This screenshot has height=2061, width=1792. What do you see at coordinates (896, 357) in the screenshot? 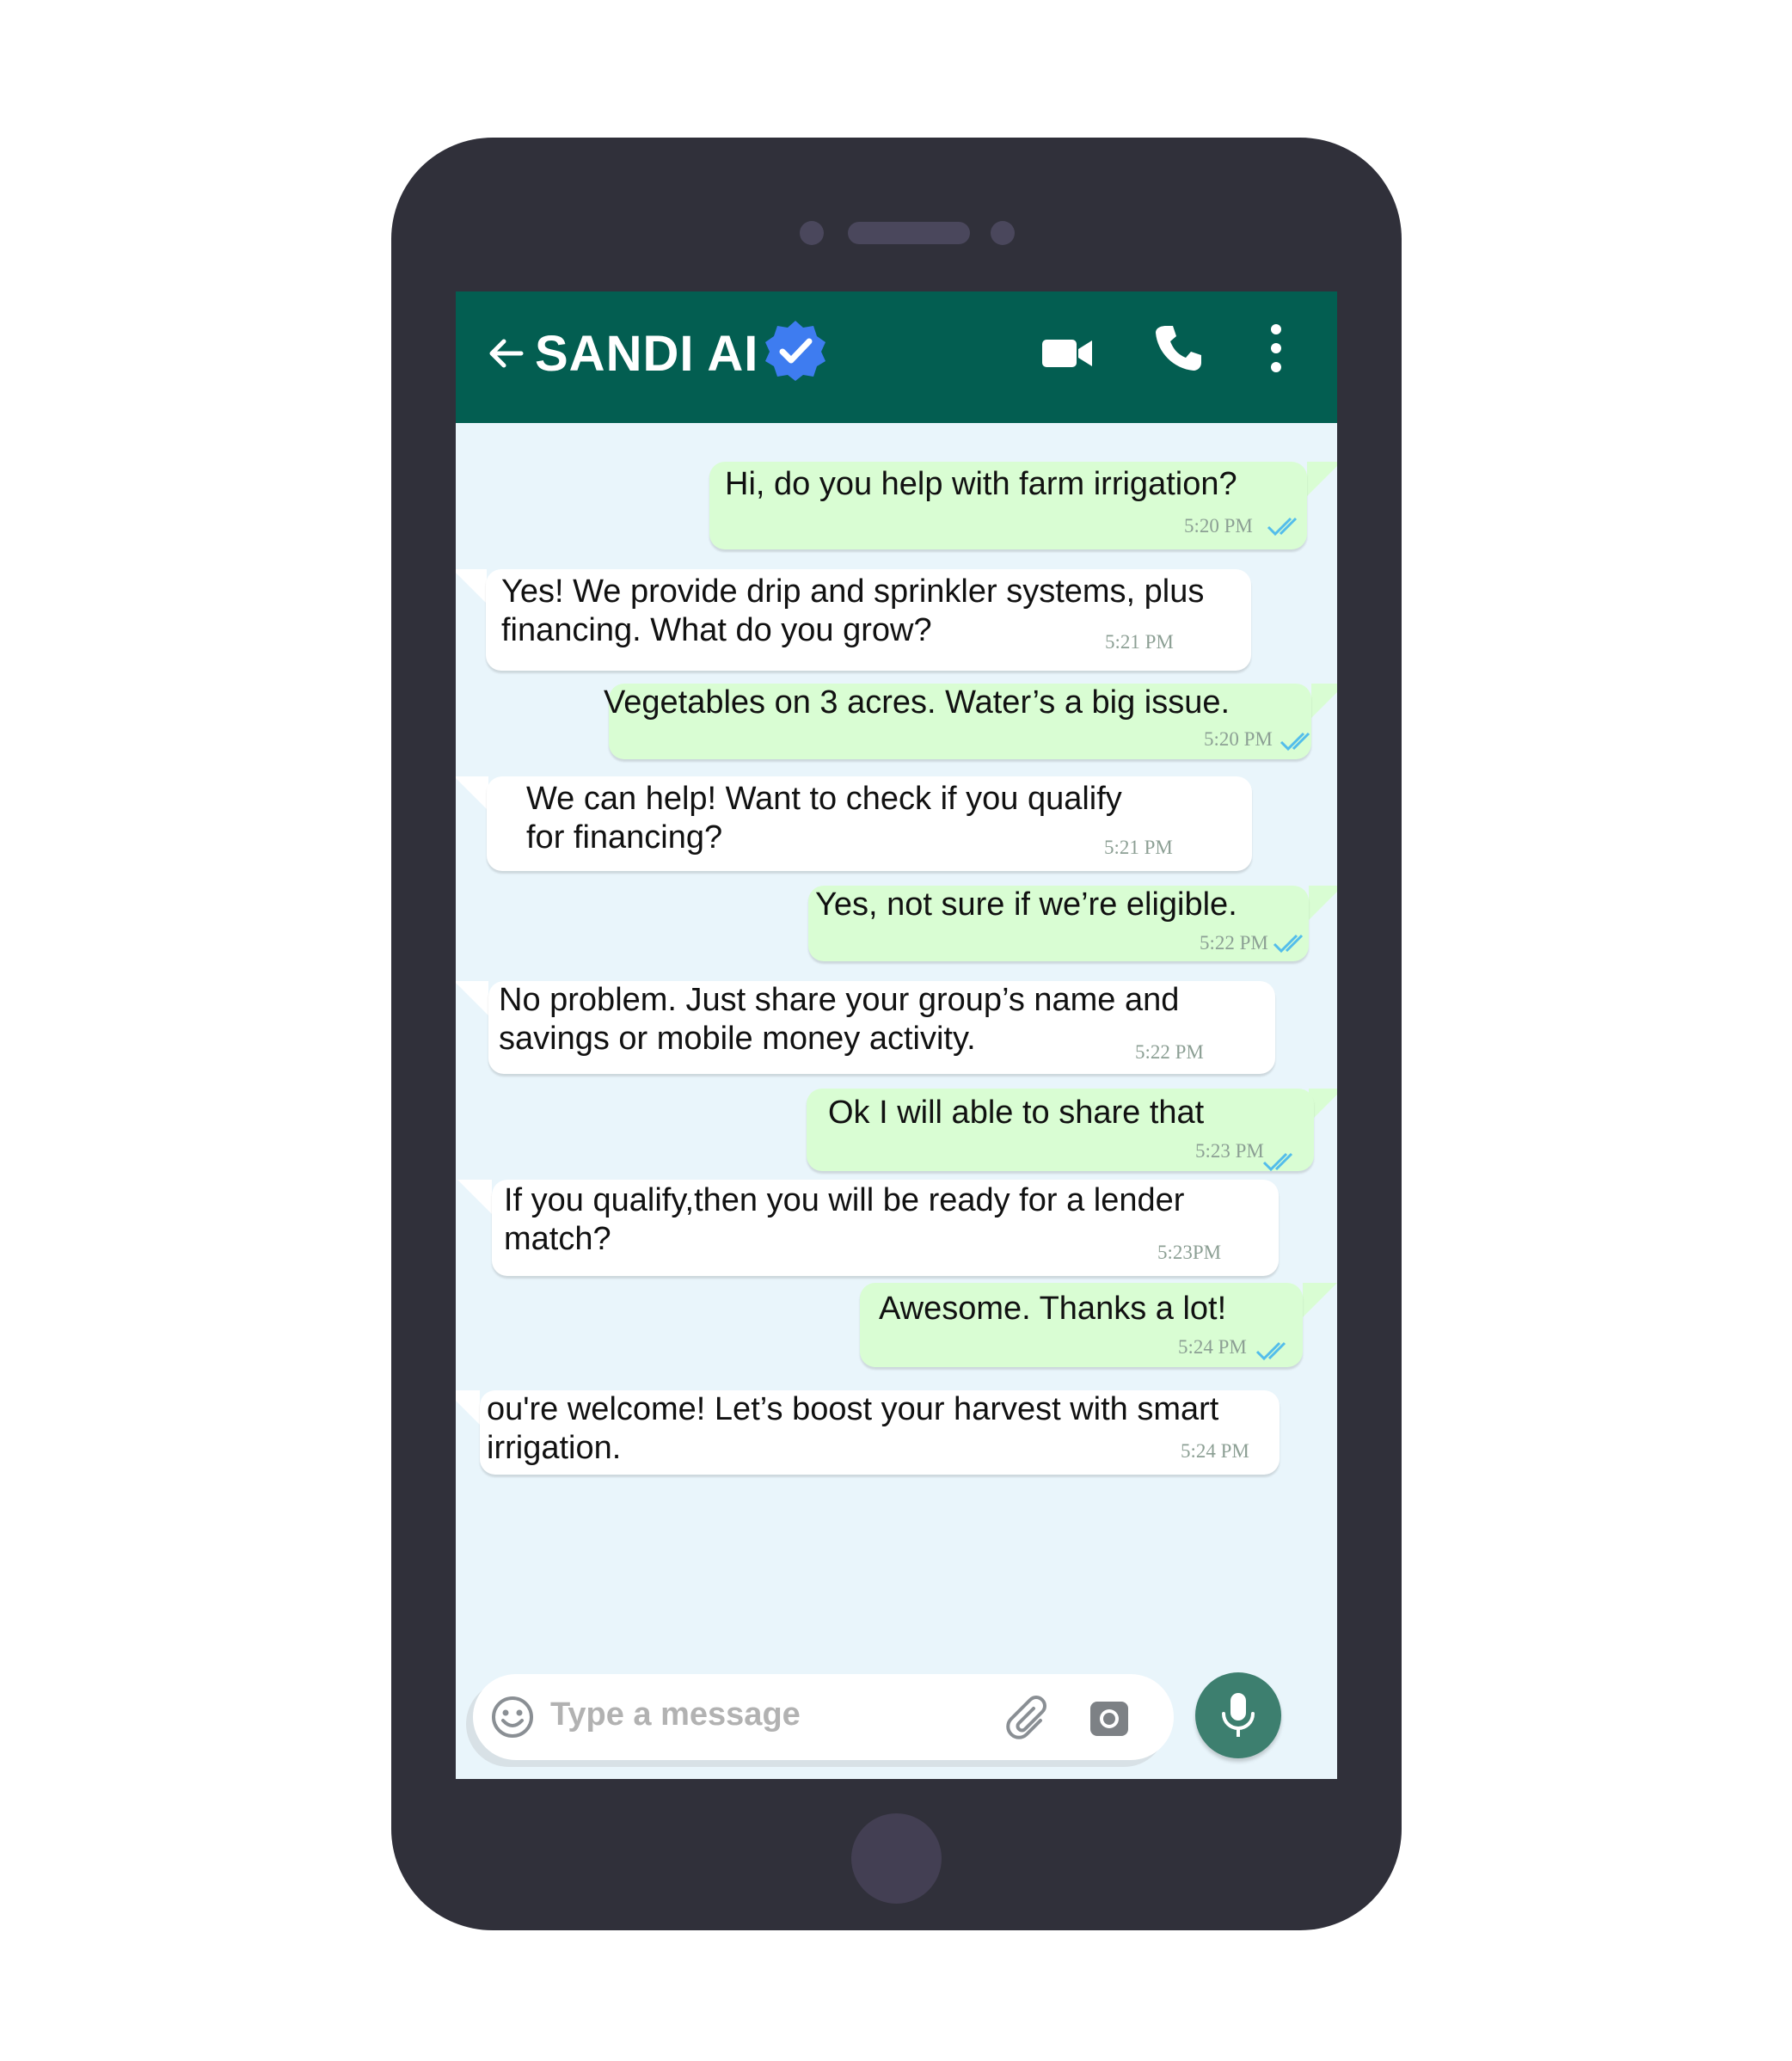
I see `chat-header: SANDI AI` at bounding box center [896, 357].